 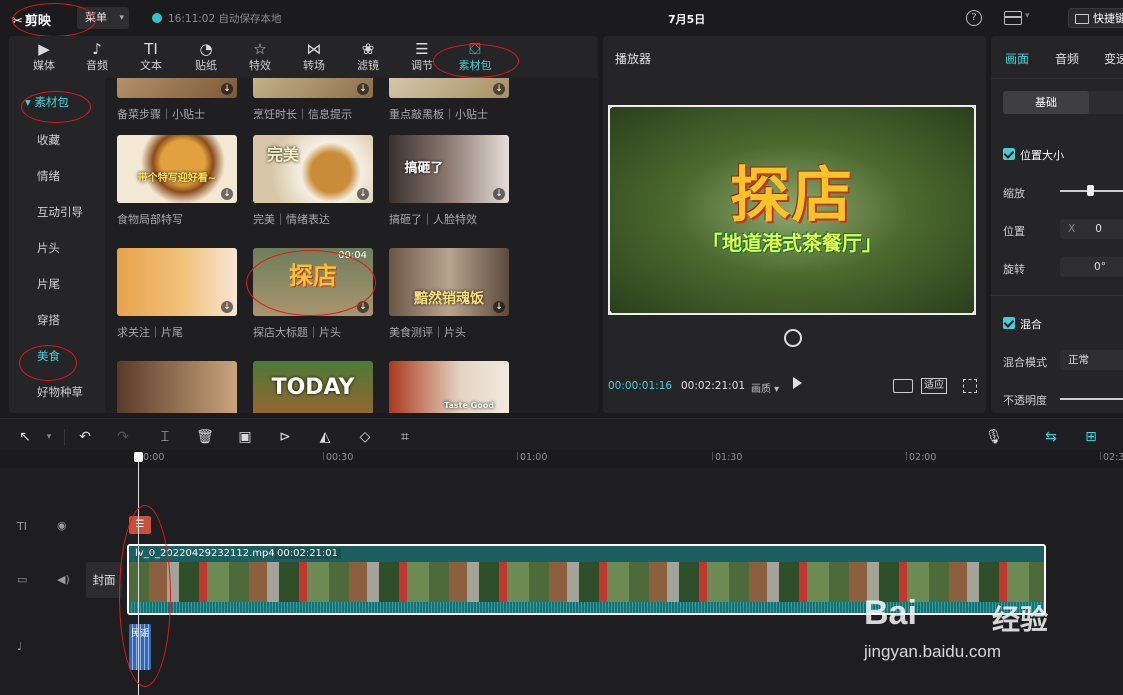 I want to click on quality-dropdown: 画质 ▾, so click(x=765, y=387).